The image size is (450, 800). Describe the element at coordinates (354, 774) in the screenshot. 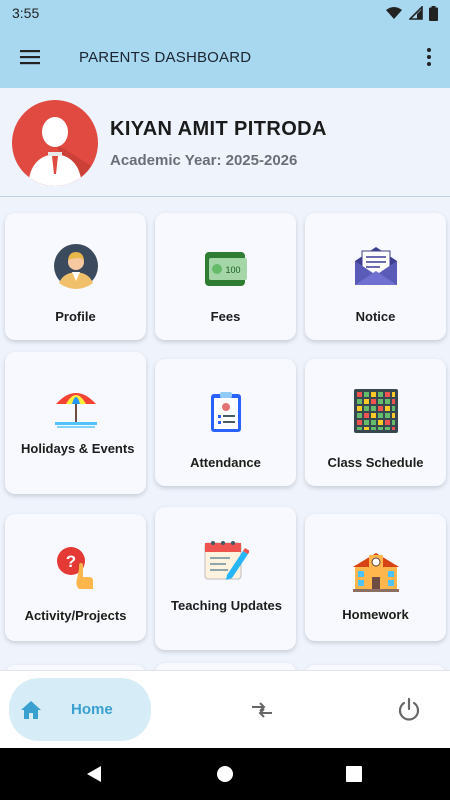

I see `recents-icon` at that location.